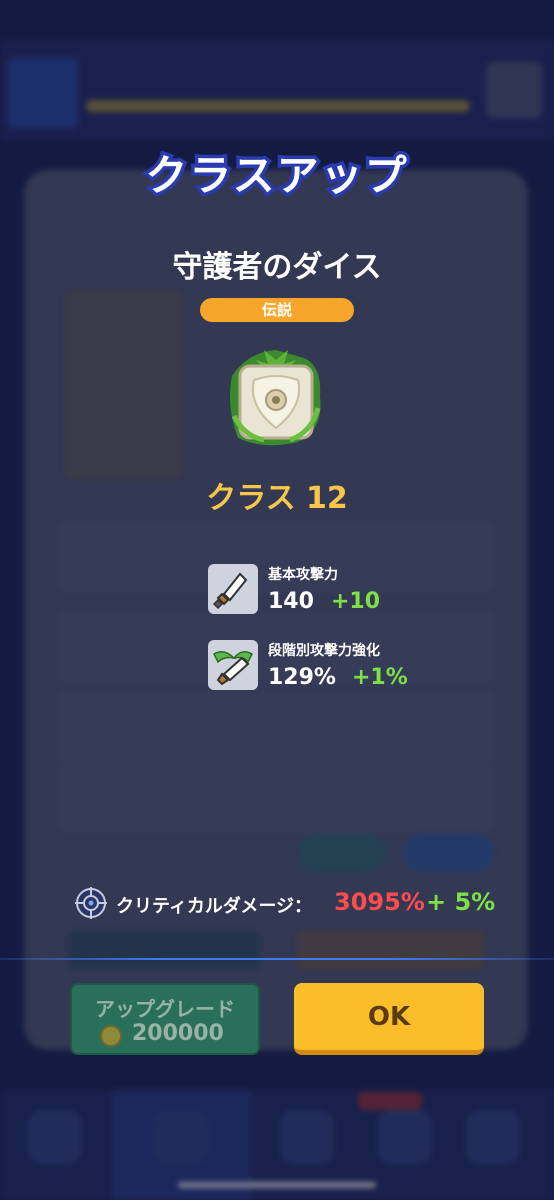 The width and height of the screenshot is (554, 1200). What do you see at coordinates (277, 498) in the screenshot?
I see `class-level-label: クラス 12` at bounding box center [277, 498].